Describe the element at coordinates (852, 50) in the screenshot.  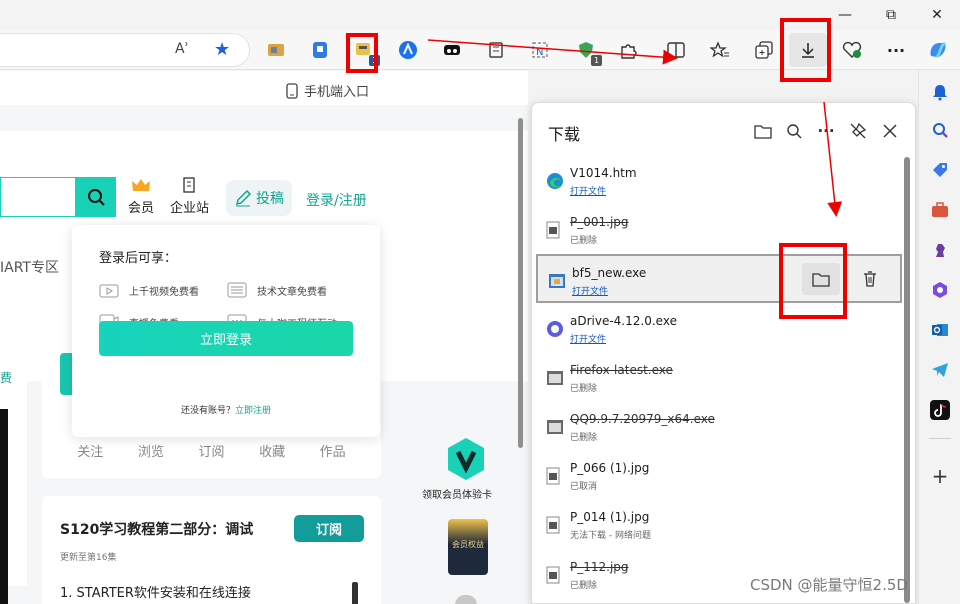
I see `browser-essentials-icon` at that location.